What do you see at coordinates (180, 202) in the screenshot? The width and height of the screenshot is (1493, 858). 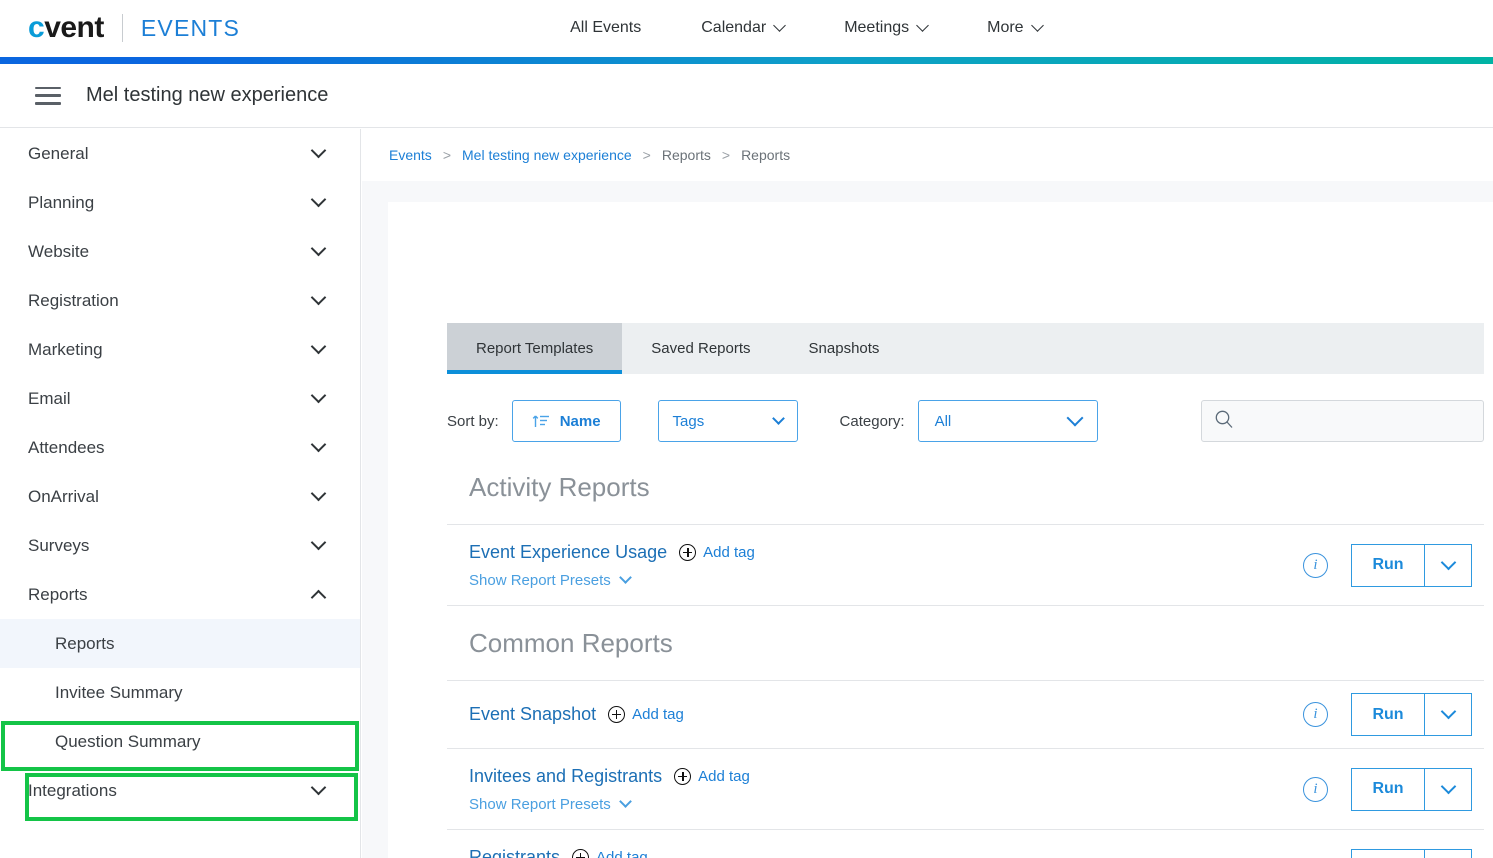 I see `sidebar-item-planning: Planning` at bounding box center [180, 202].